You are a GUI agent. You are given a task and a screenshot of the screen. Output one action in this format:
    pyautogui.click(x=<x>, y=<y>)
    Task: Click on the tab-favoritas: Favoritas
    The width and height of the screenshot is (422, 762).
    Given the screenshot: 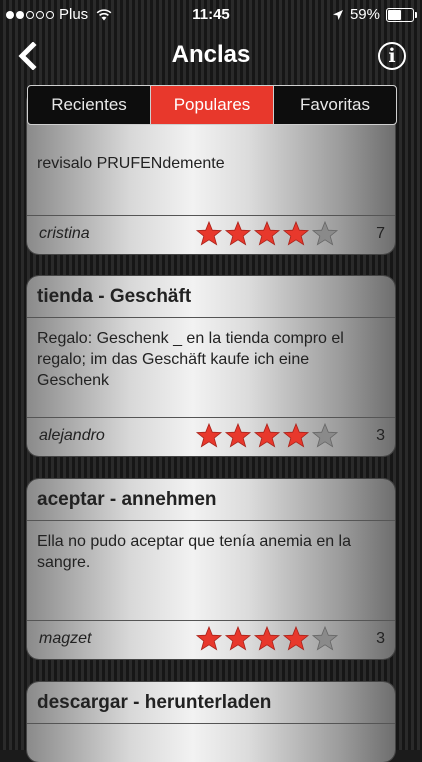 What is the action you would take?
    pyautogui.click(x=335, y=105)
    